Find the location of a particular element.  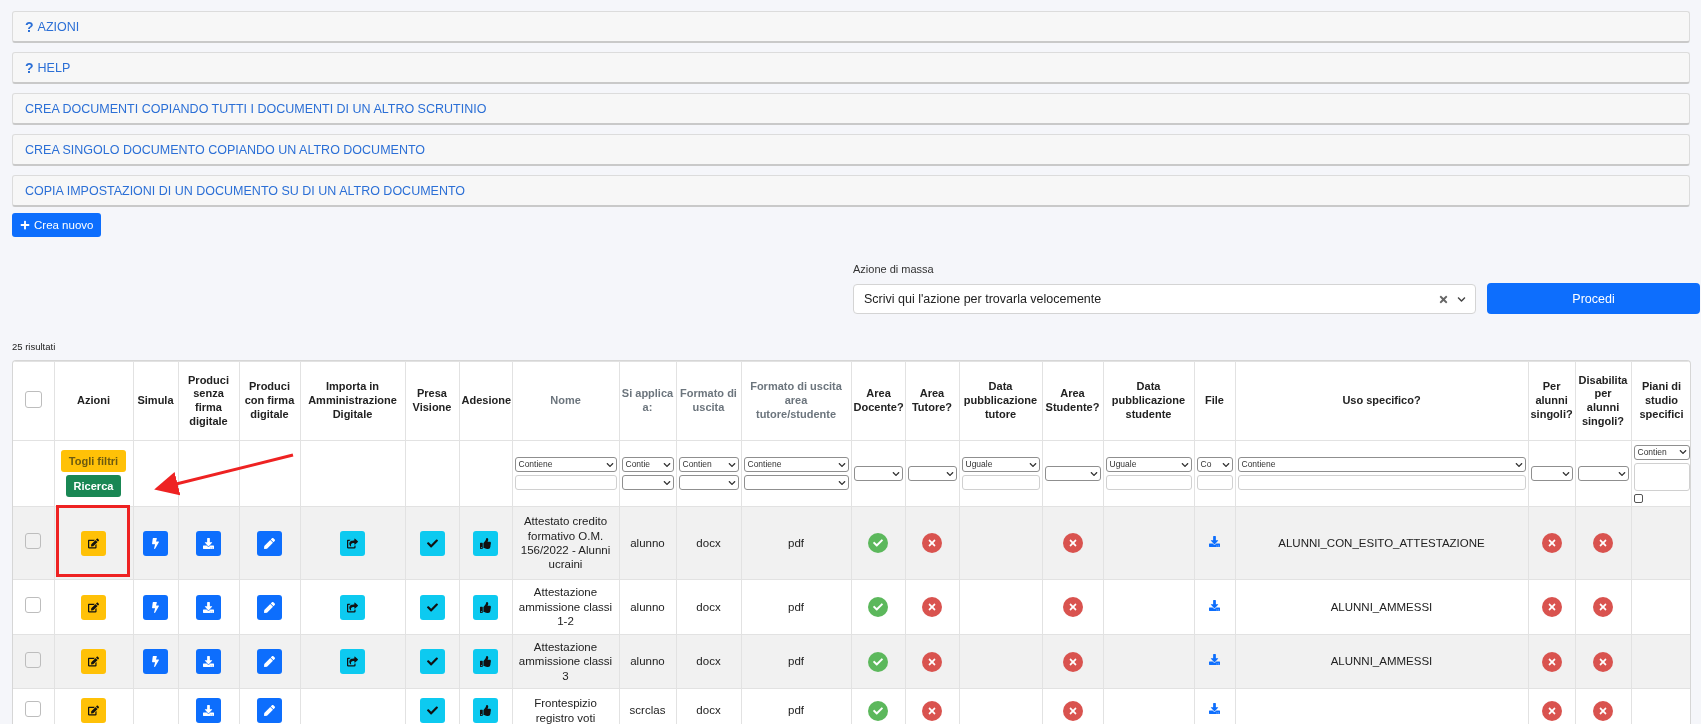

column-header: Azioni is located at coordinates (93, 401).